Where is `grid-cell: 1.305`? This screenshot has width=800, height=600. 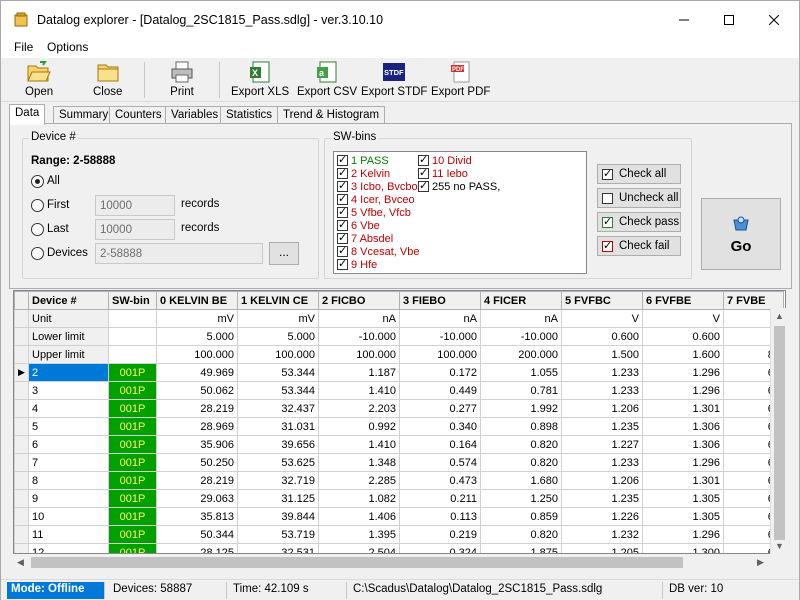 grid-cell: 1.305 is located at coordinates (683, 516).